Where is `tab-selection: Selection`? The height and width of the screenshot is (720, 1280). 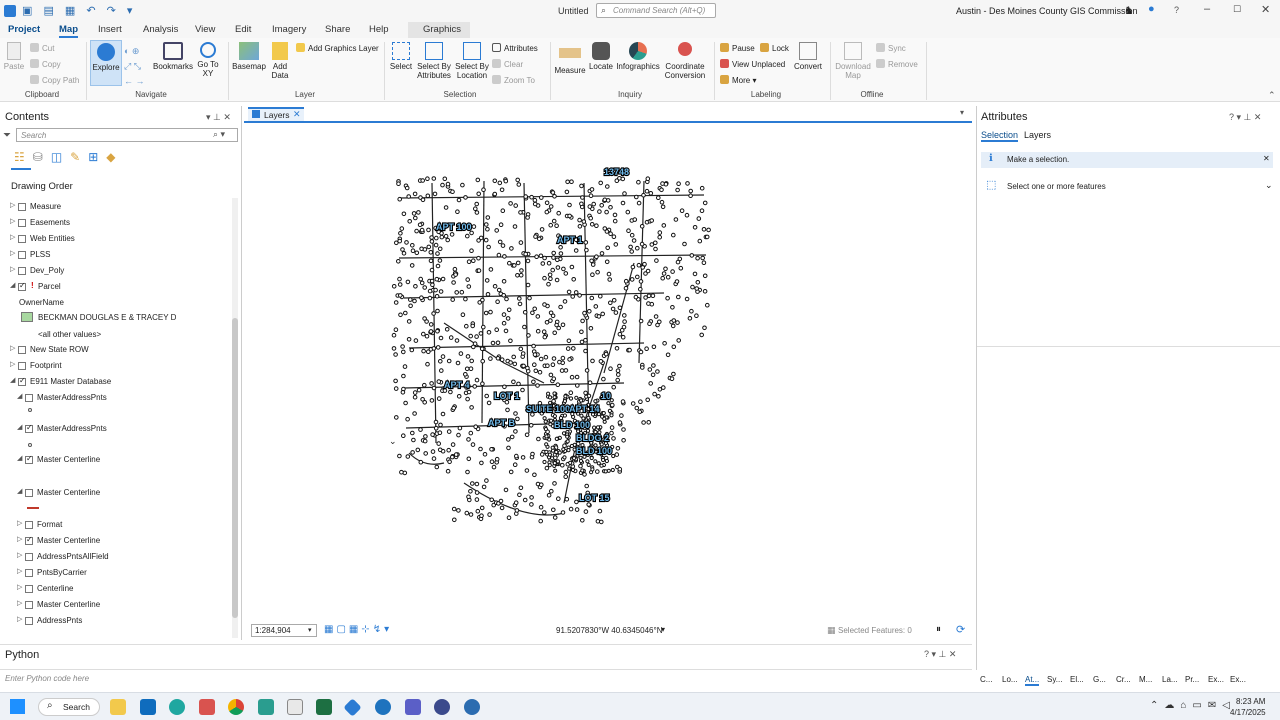 tab-selection: Selection is located at coordinates (1000, 136).